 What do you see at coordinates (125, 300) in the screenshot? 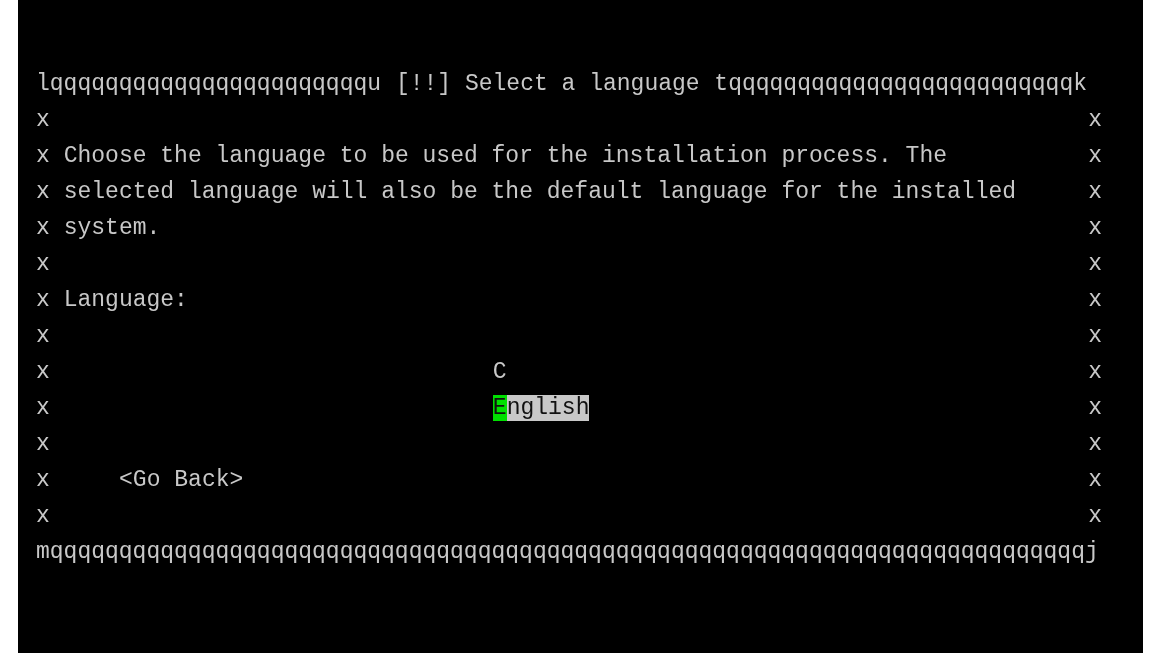
I see `prompt-text: Language:` at bounding box center [125, 300].